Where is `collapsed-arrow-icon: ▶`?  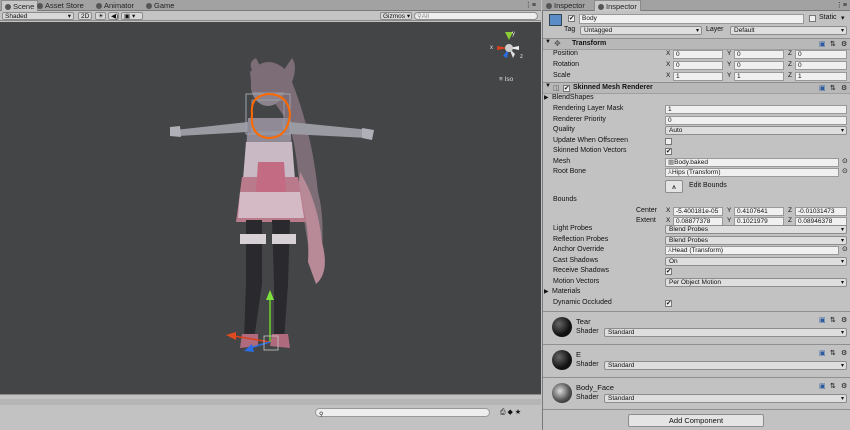
collapsed-arrow-icon: ▶ is located at coordinates (546, 98).